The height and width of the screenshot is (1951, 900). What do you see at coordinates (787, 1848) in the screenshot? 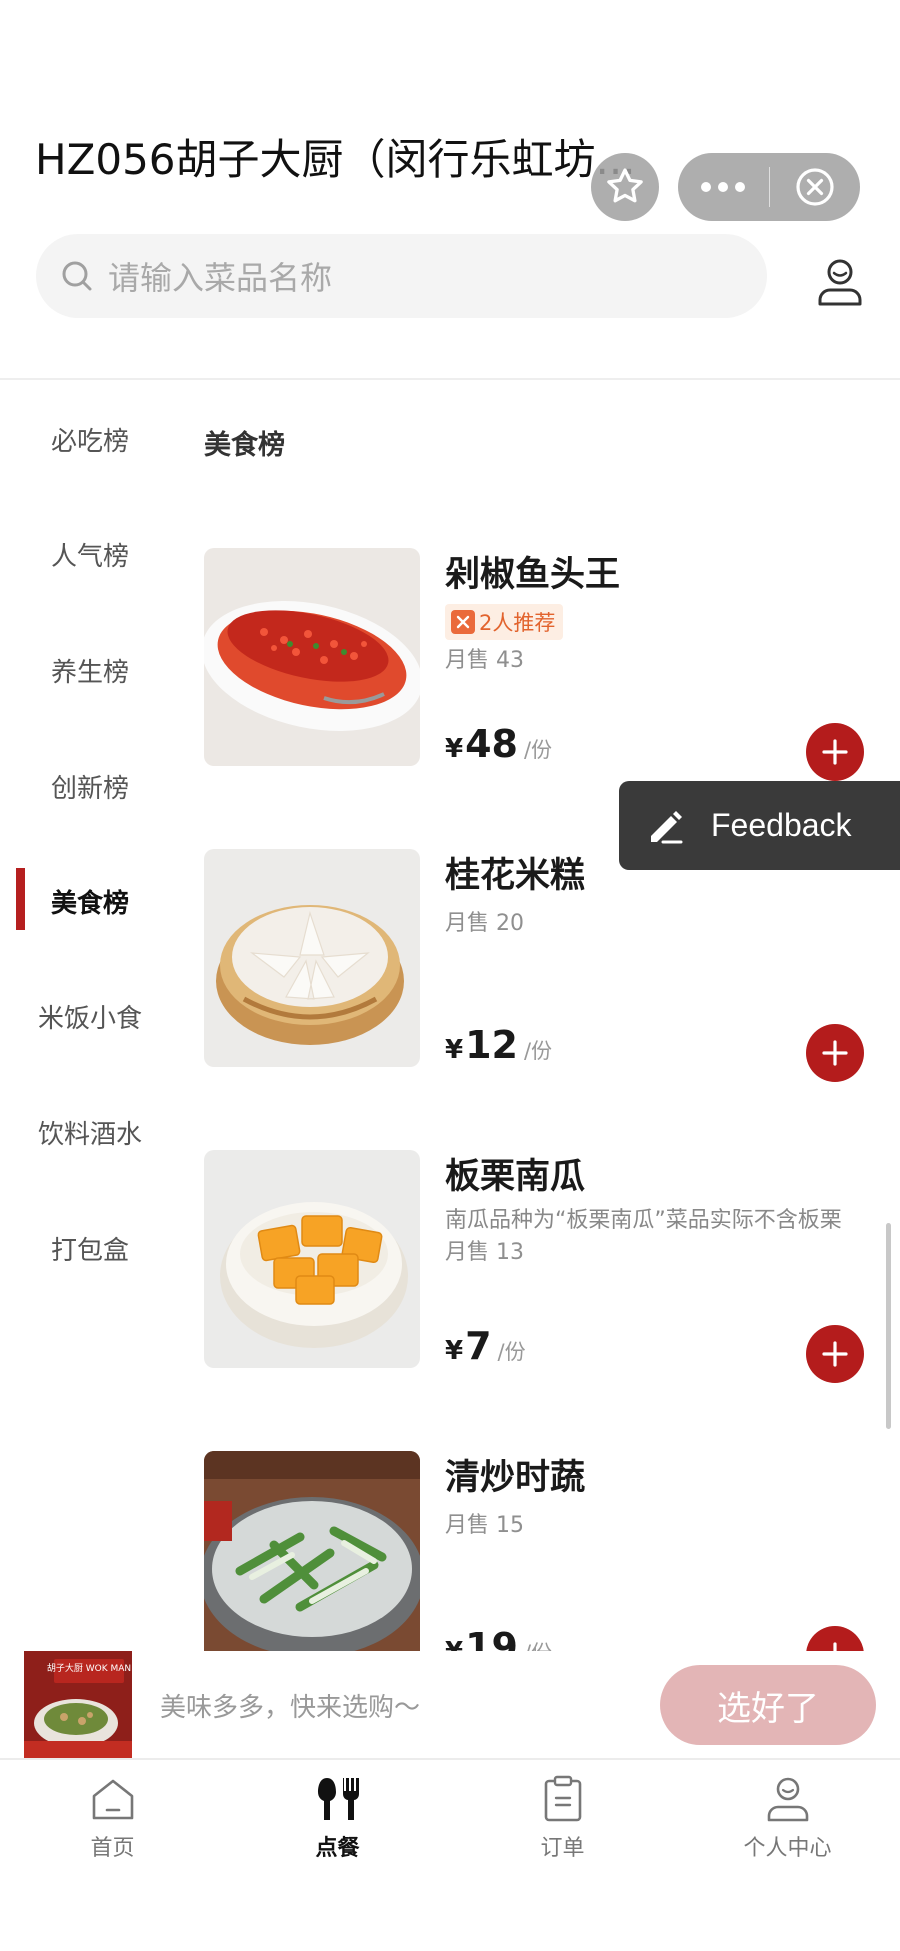
I see `tab-profile-label: 个人中心` at bounding box center [787, 1848].